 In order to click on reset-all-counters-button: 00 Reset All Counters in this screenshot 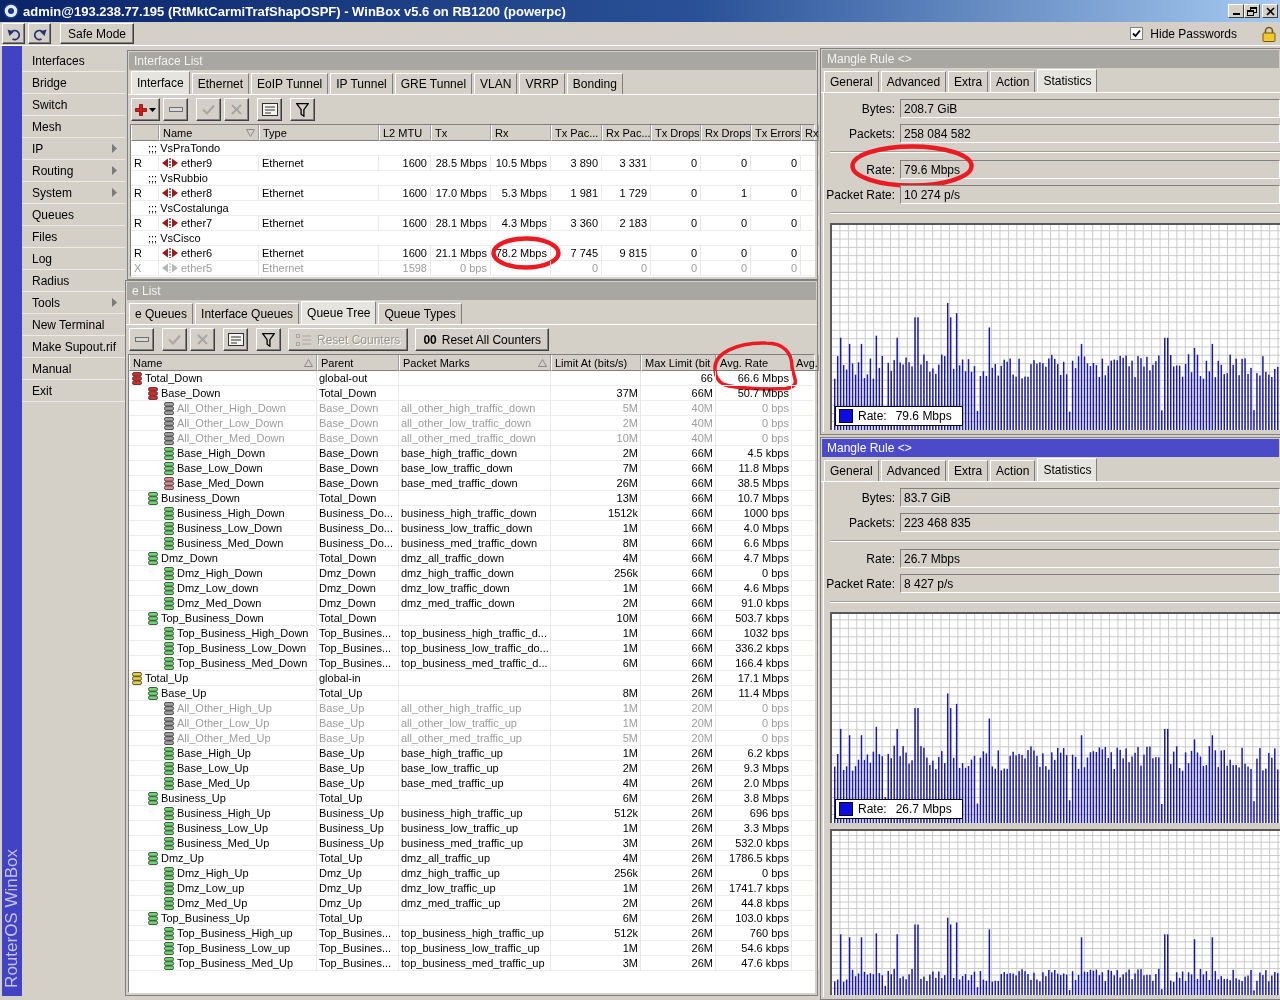, I will do `click(482, 339)`.